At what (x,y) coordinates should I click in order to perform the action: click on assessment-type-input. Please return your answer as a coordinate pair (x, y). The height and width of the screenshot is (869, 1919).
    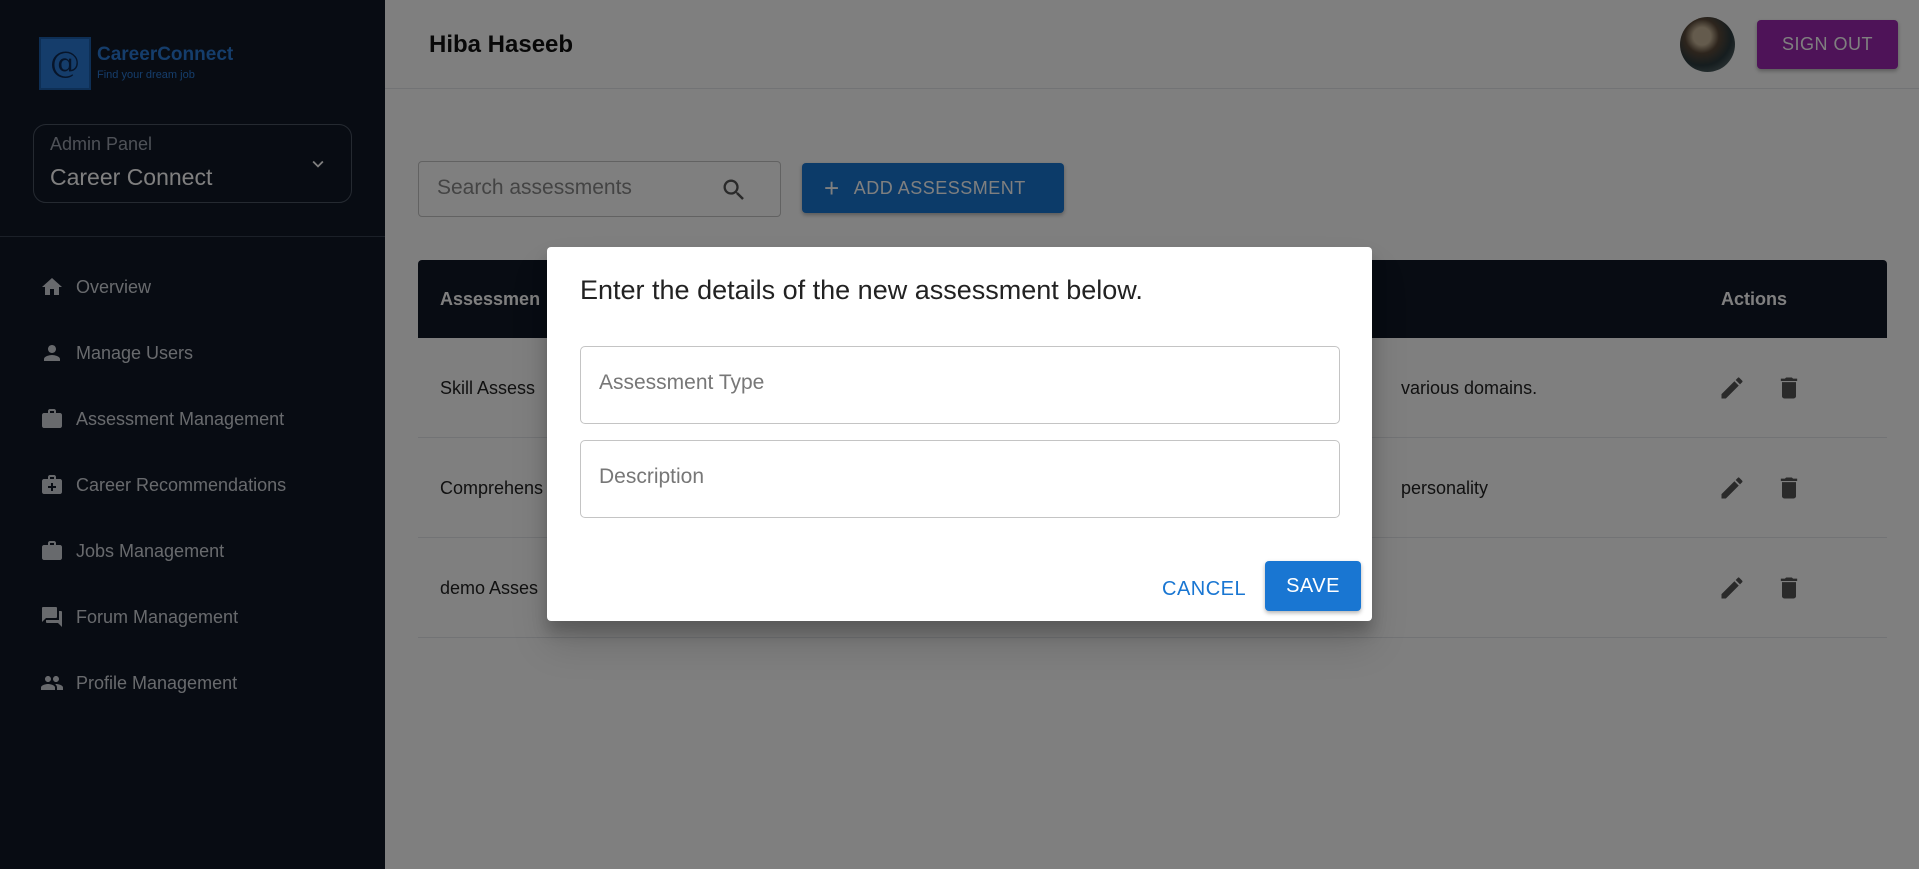
    Looking at the image, I should click on (959, 383).